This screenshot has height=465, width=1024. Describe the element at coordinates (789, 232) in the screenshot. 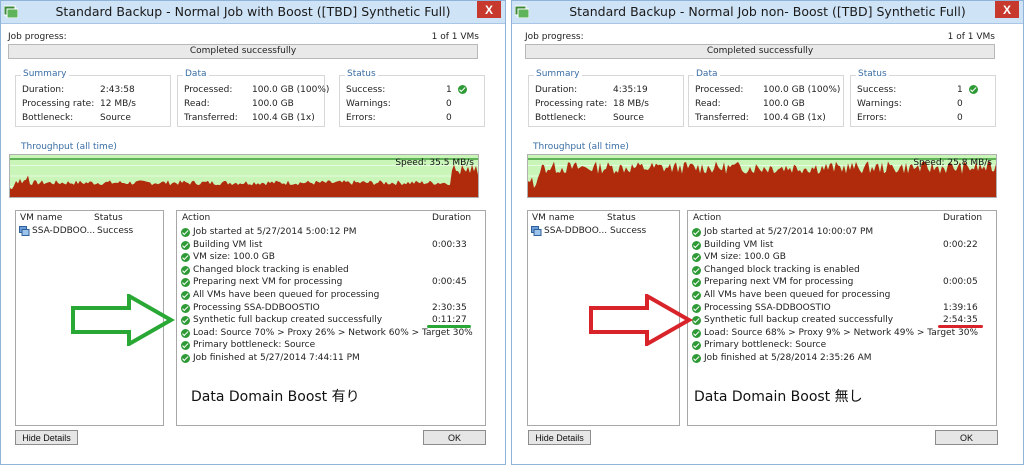

I see `action-text: Job started at 5/27/2014 10:00:07 PM` at that location.